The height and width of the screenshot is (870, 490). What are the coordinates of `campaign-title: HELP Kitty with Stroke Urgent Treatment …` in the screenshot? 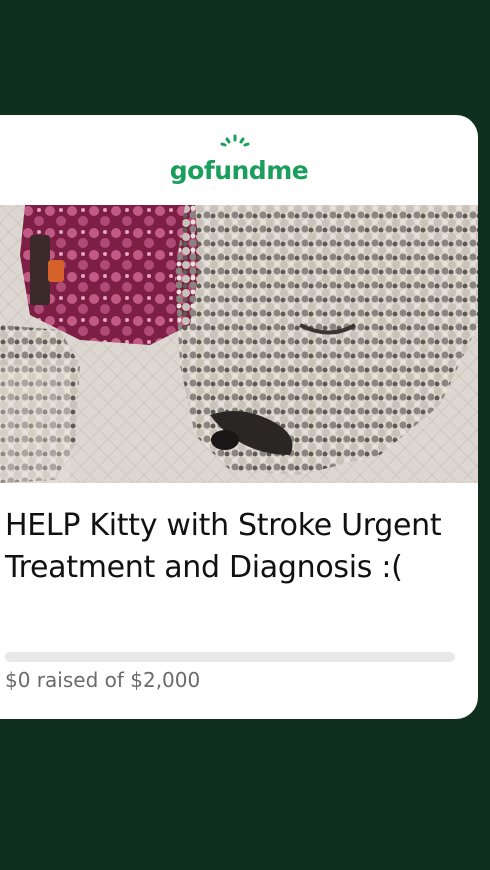 It's located at (235, 547).